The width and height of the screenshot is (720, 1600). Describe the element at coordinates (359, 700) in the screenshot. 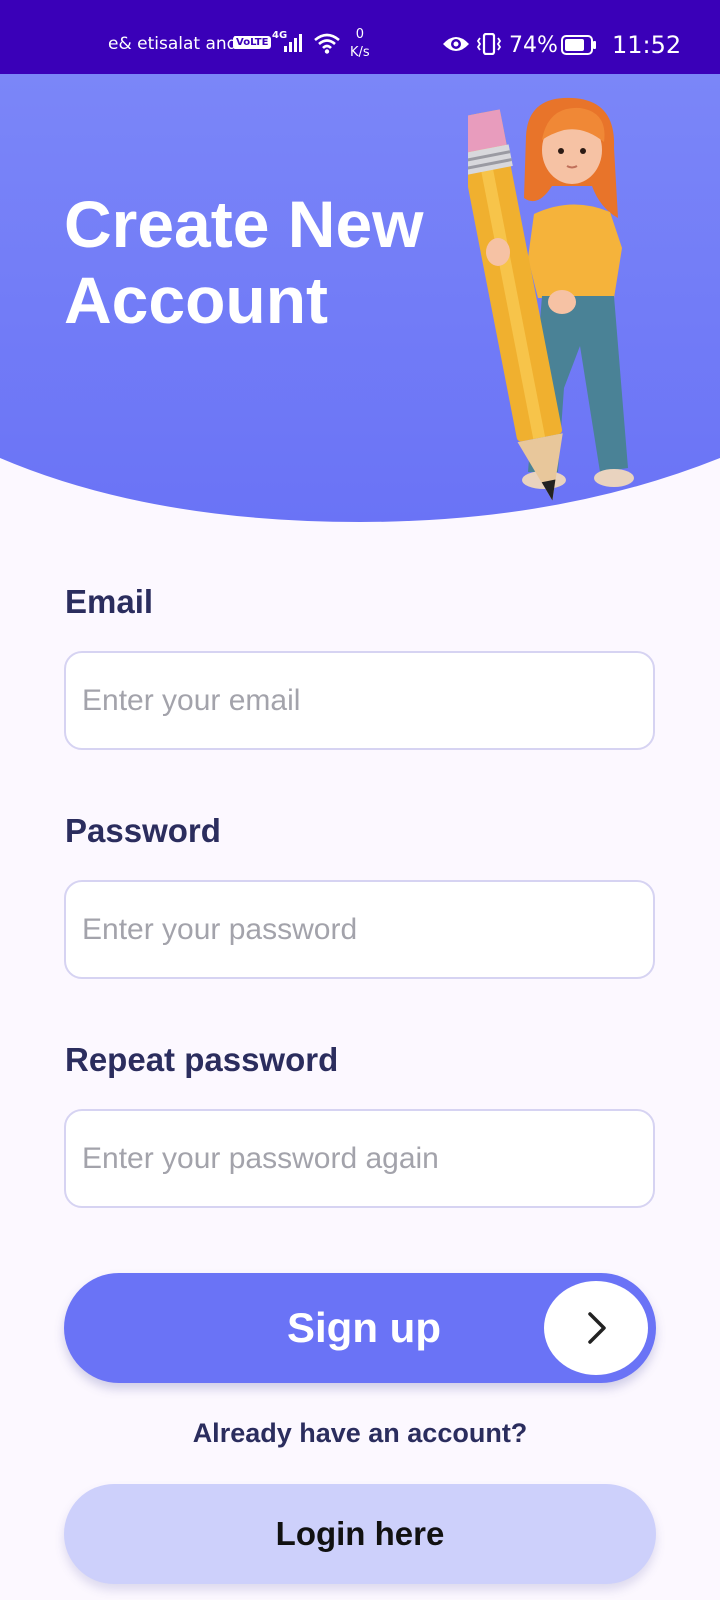

I see `email-input` at that location.